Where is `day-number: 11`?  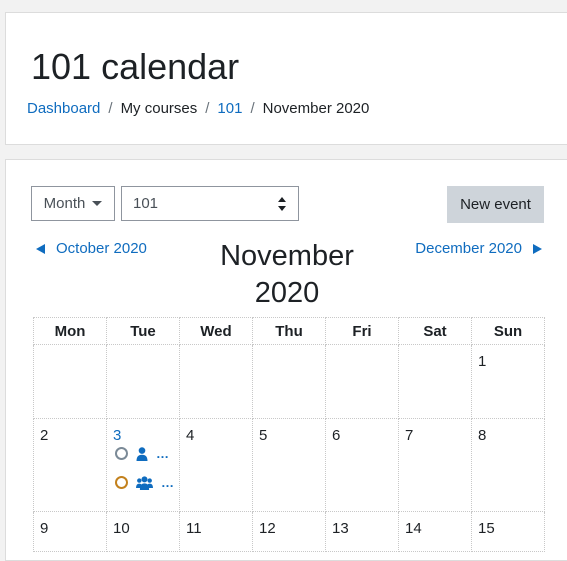
day-number: 11 is located at coordinates (194, 528).